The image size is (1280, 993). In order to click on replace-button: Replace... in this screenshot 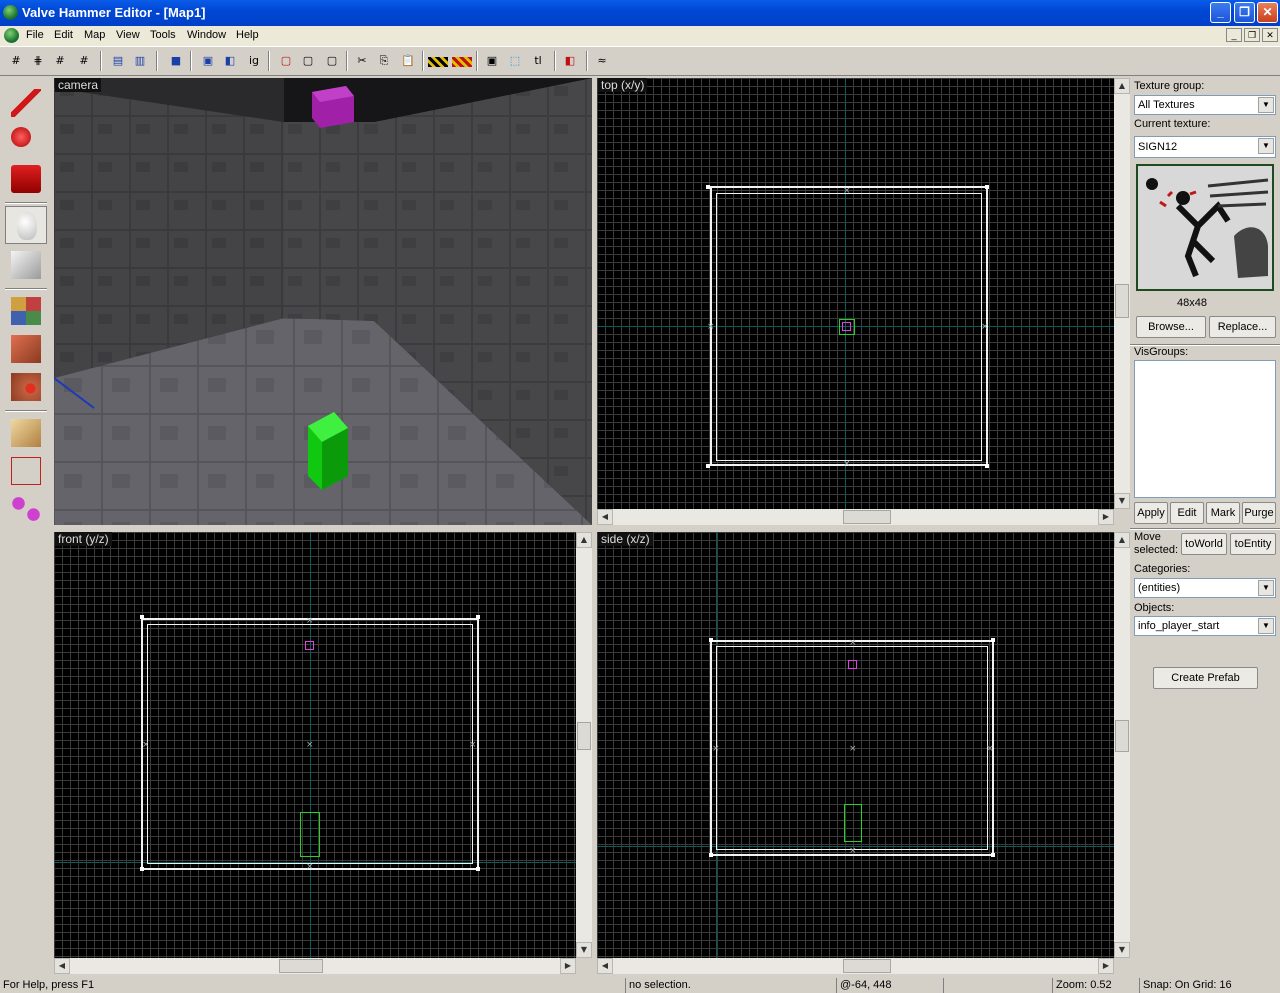, I will do `click(1242, 327)`.